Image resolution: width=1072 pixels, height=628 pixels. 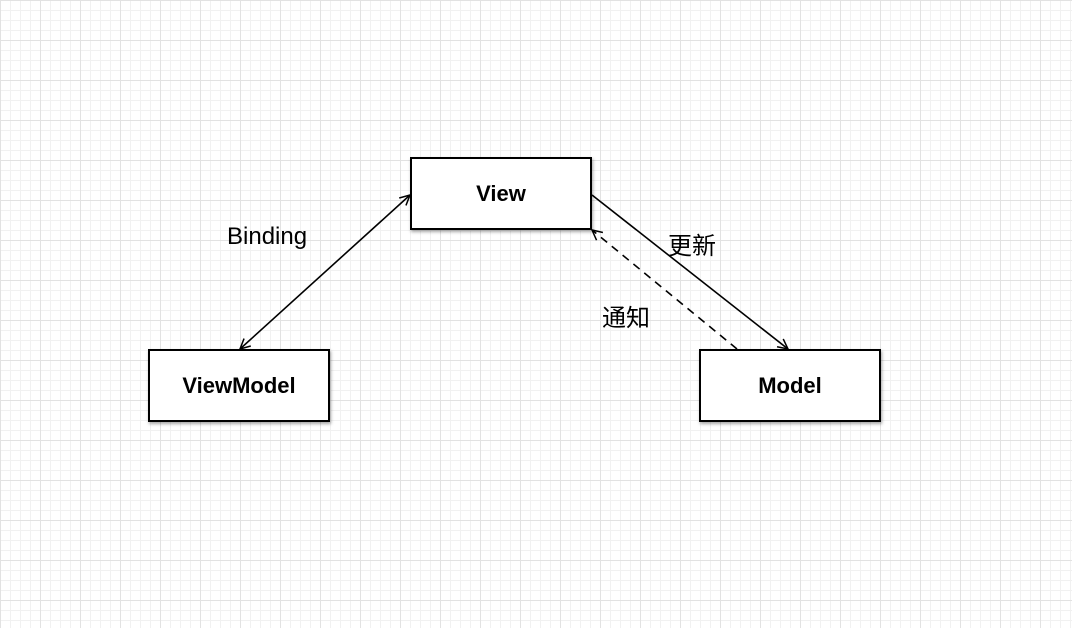 What do you see at coordinates (626, 318) in the screenshot?
I see `notify-label: 通知` at bounding box center [626, 318].